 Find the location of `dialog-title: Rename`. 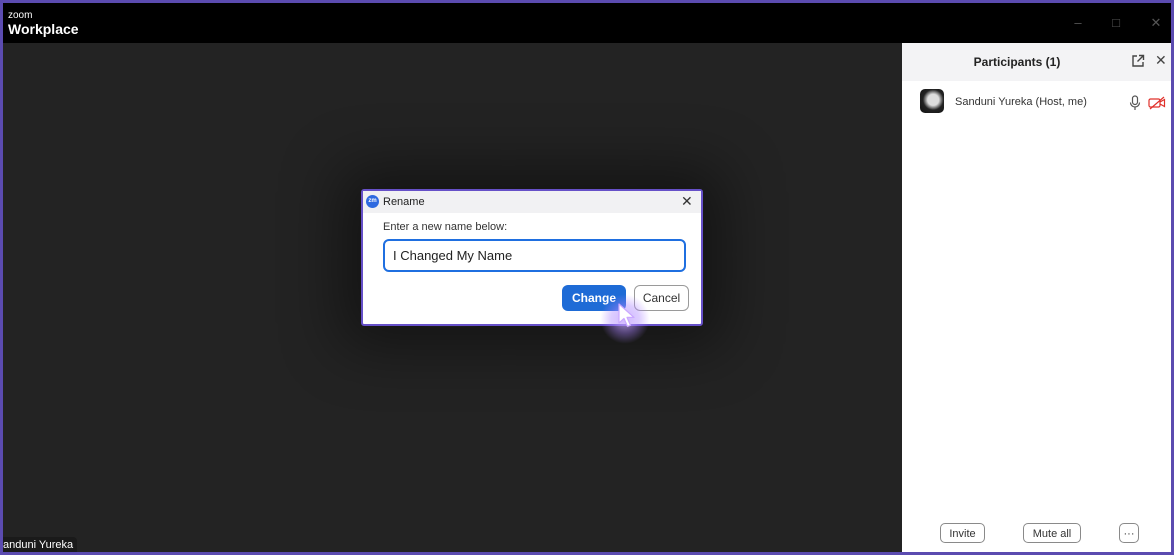

dialog-title: Rename is located at coordinates (404, 202).